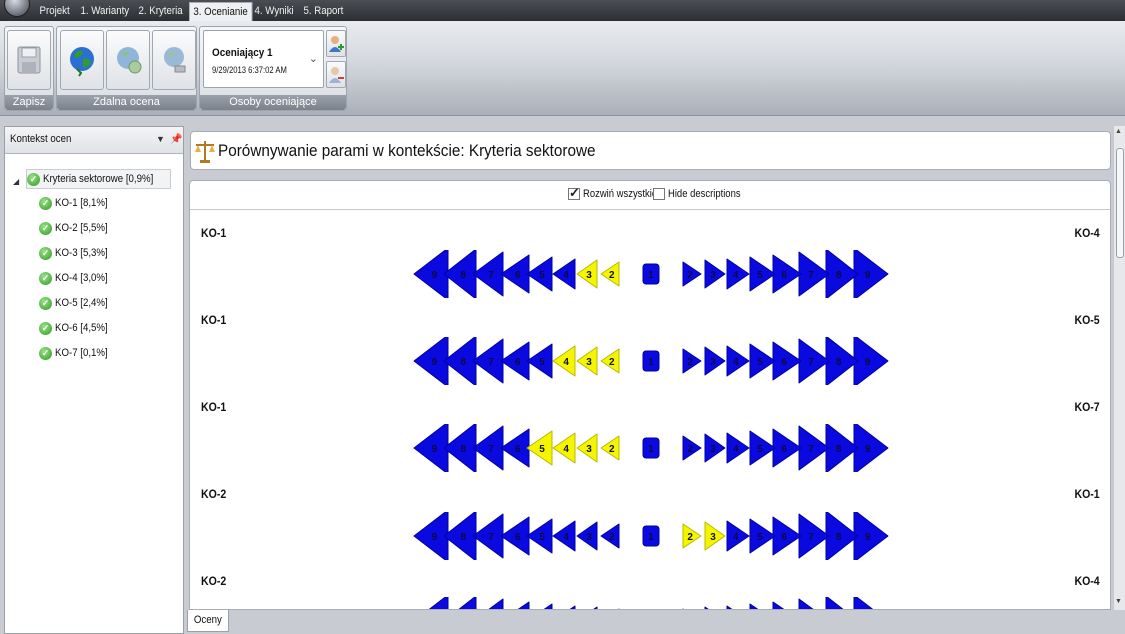  Describe the element at coordinates (77, 278) in the screenshot. I see `tree-item-ko4: ✓ KO-4 [3,0%]` at that location.